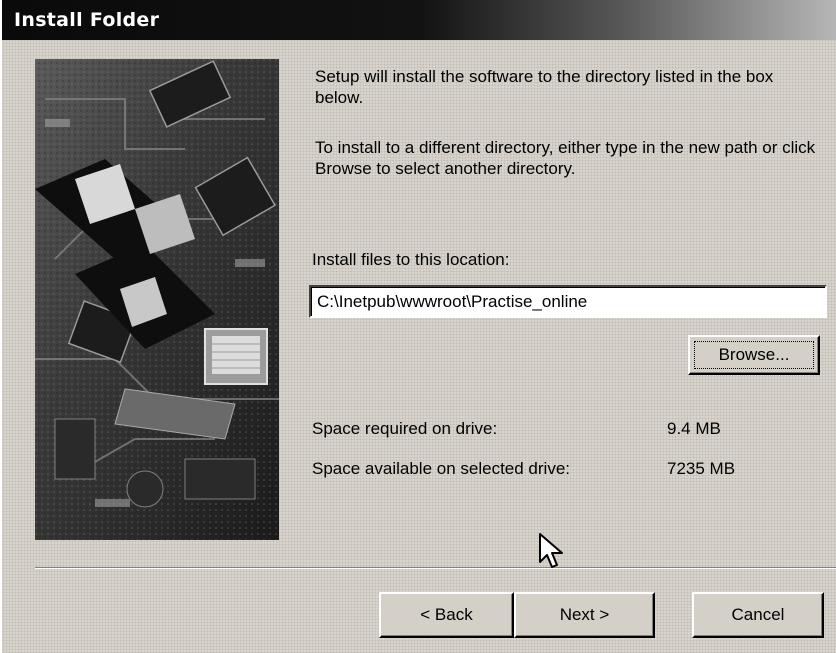 Image resolution: width=836 pixels, height=653 pixels. Describe the element at coordinates (419, 20) in the screenshot. I see `title-bar: Install Folder` at that location.